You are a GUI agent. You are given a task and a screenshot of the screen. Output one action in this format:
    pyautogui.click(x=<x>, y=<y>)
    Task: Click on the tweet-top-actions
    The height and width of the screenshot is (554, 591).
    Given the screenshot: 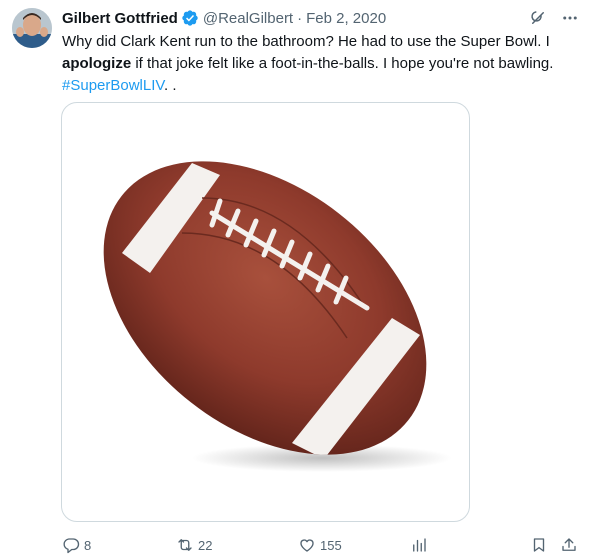 What is the action you would take?
    pyautogui.click(x=554, y=18)
    